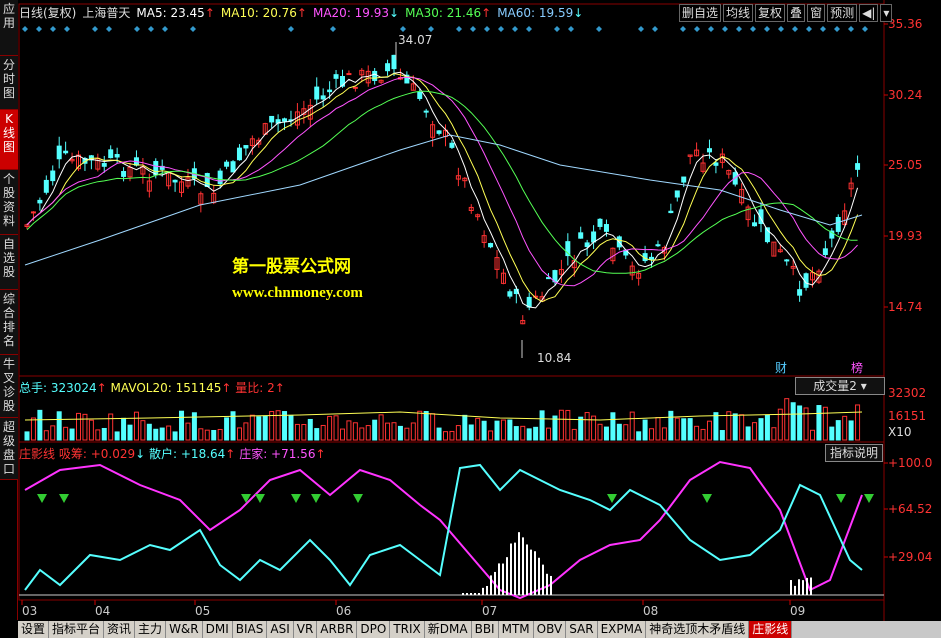 The height and width of the screenshot is (638, 941). Describe the element at coordinates (550, 629) in the screenshot. I see `indicator-tab-15: OBV` at that location.